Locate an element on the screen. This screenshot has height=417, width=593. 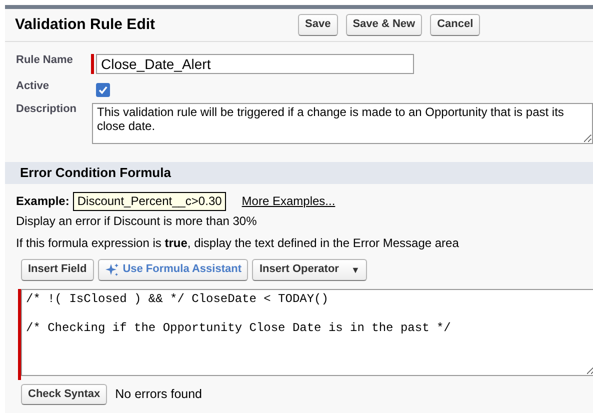
caret-icon: ▼ is located at coordinates (355, 270).